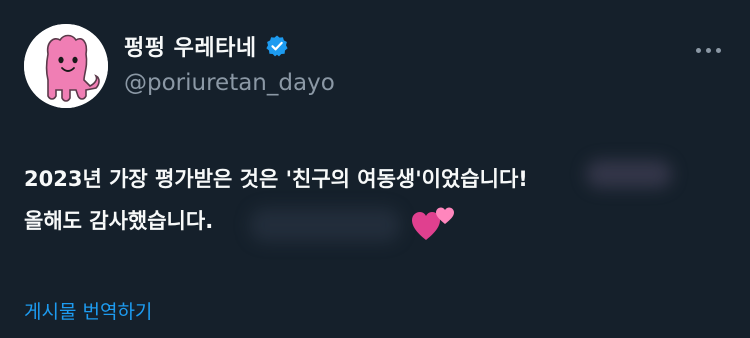  I want to click on verified-badge-icon, so click(277, 46).